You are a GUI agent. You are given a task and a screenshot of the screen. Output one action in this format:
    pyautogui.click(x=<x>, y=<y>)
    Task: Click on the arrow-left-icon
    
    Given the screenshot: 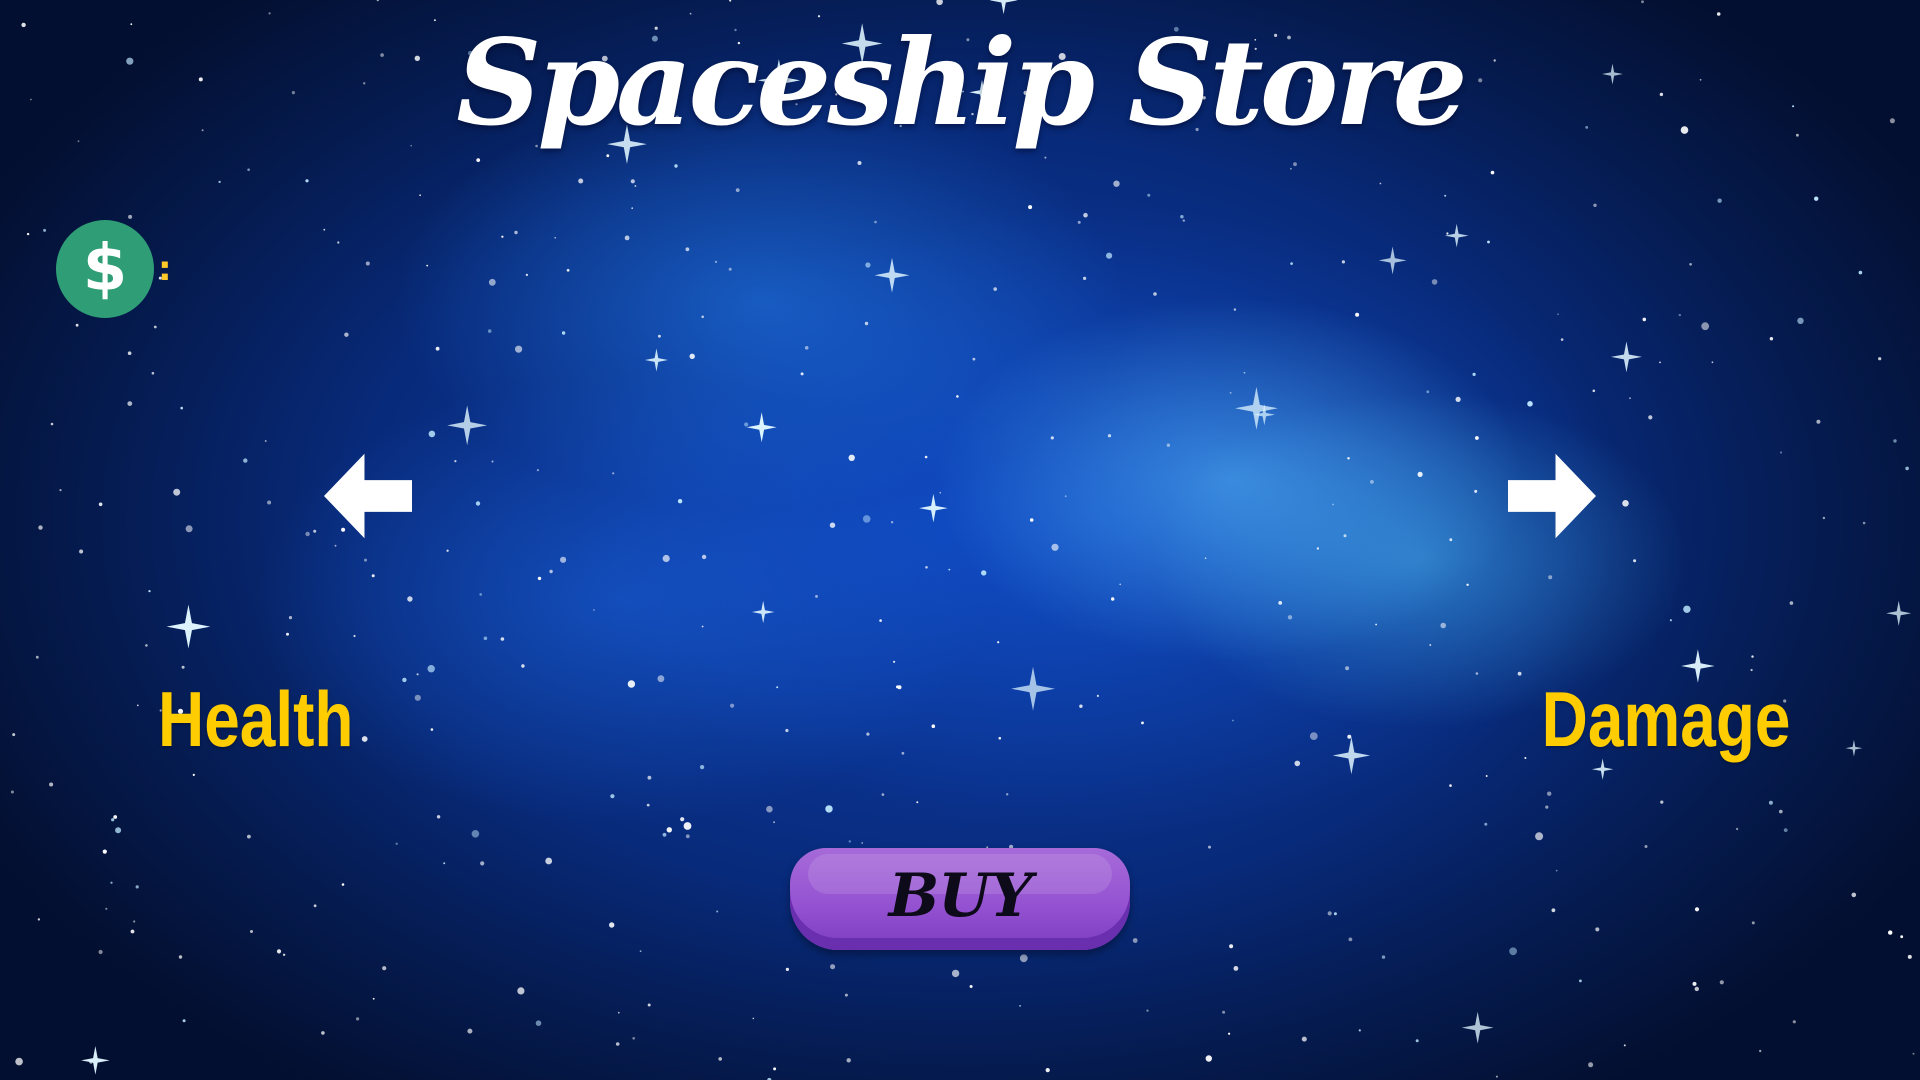 What is the action you would take?
    pyautogui.click(x=368, y=496)
    